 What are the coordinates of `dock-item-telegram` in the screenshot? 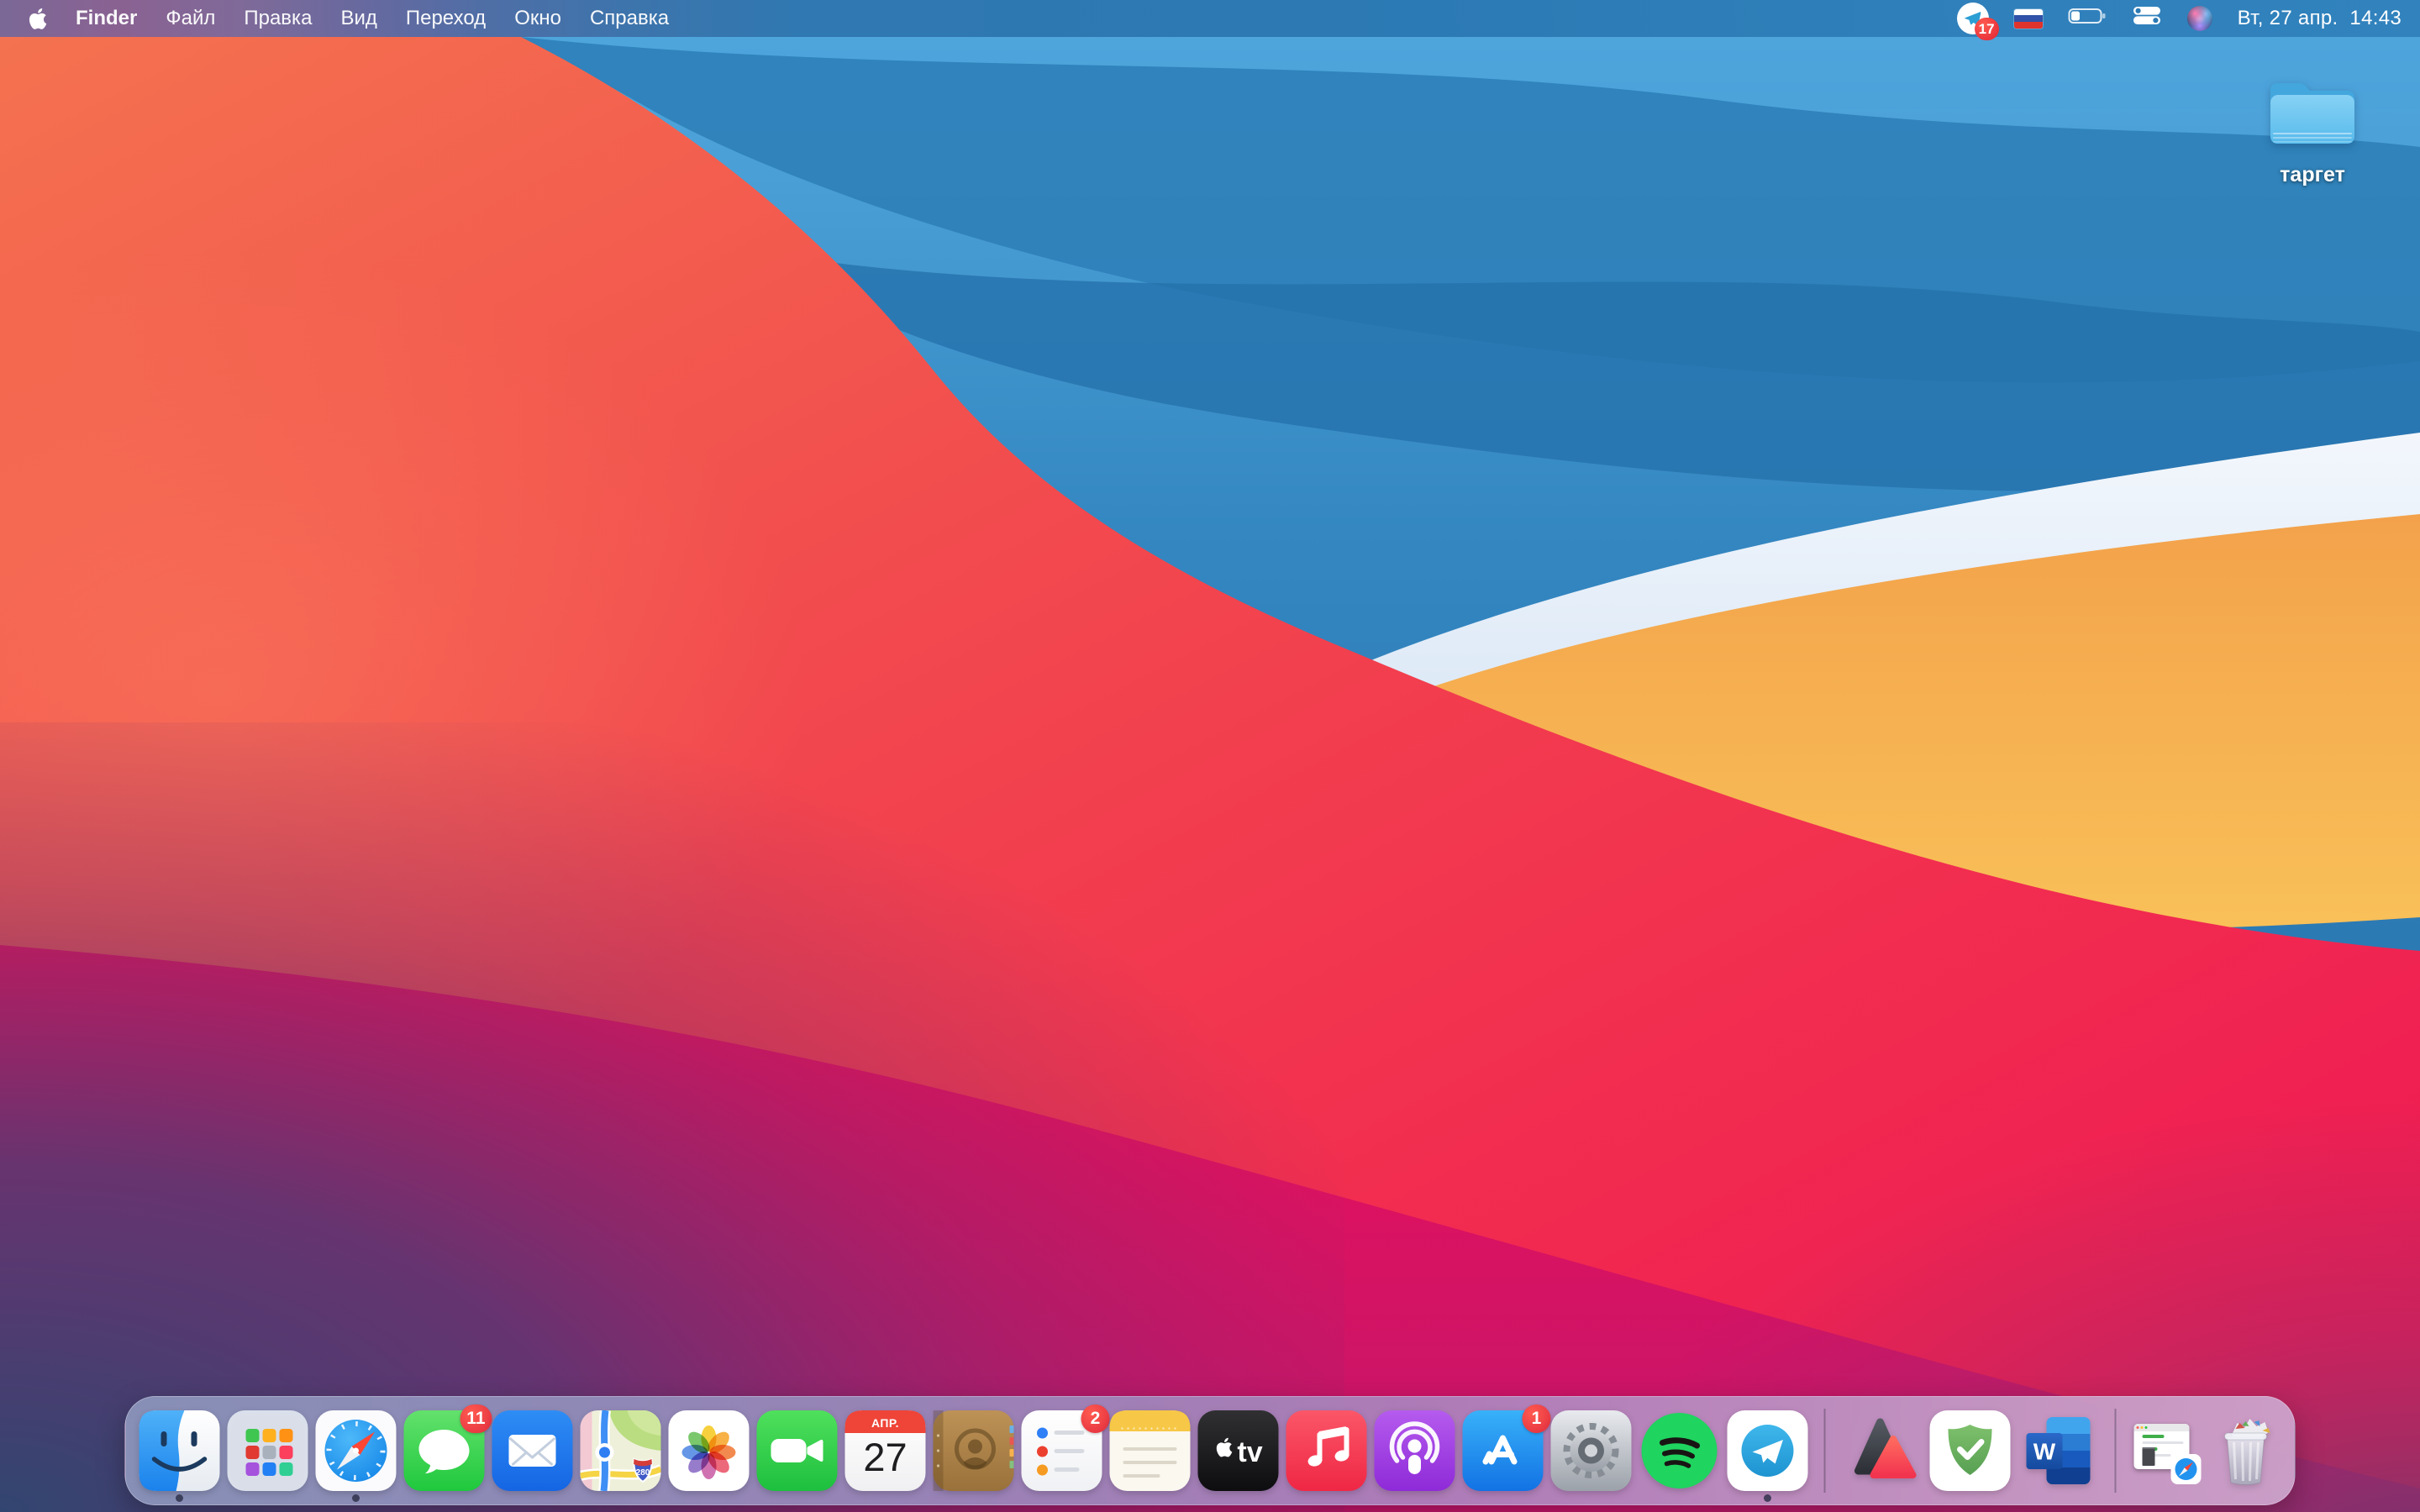 It's located at (1767, 1456).